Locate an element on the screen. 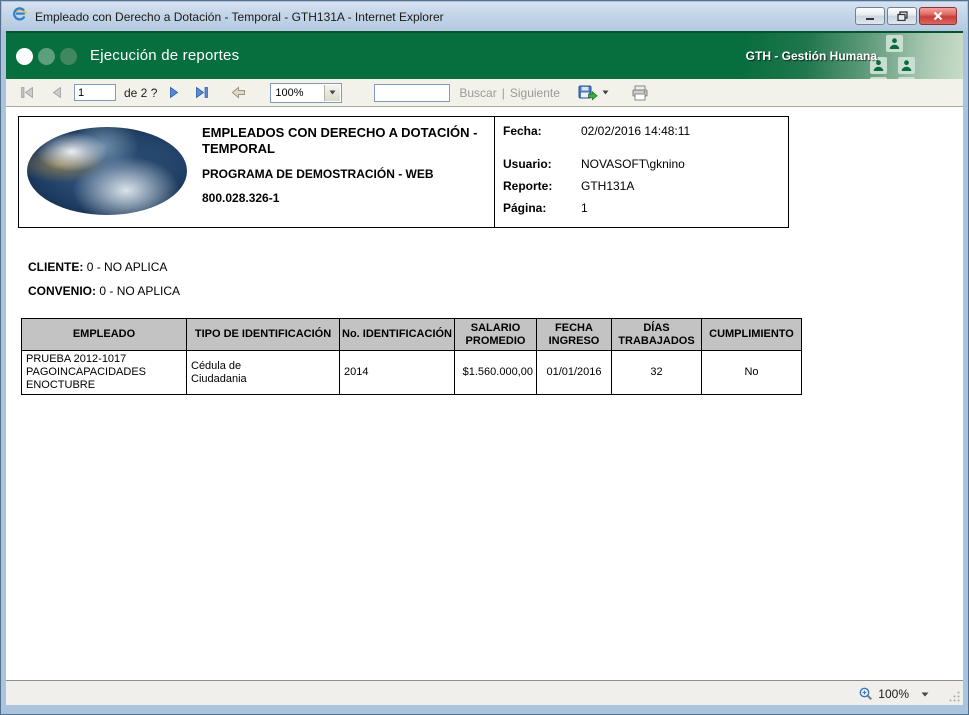  status-bar: 100% is located at coordinates (484, 692).